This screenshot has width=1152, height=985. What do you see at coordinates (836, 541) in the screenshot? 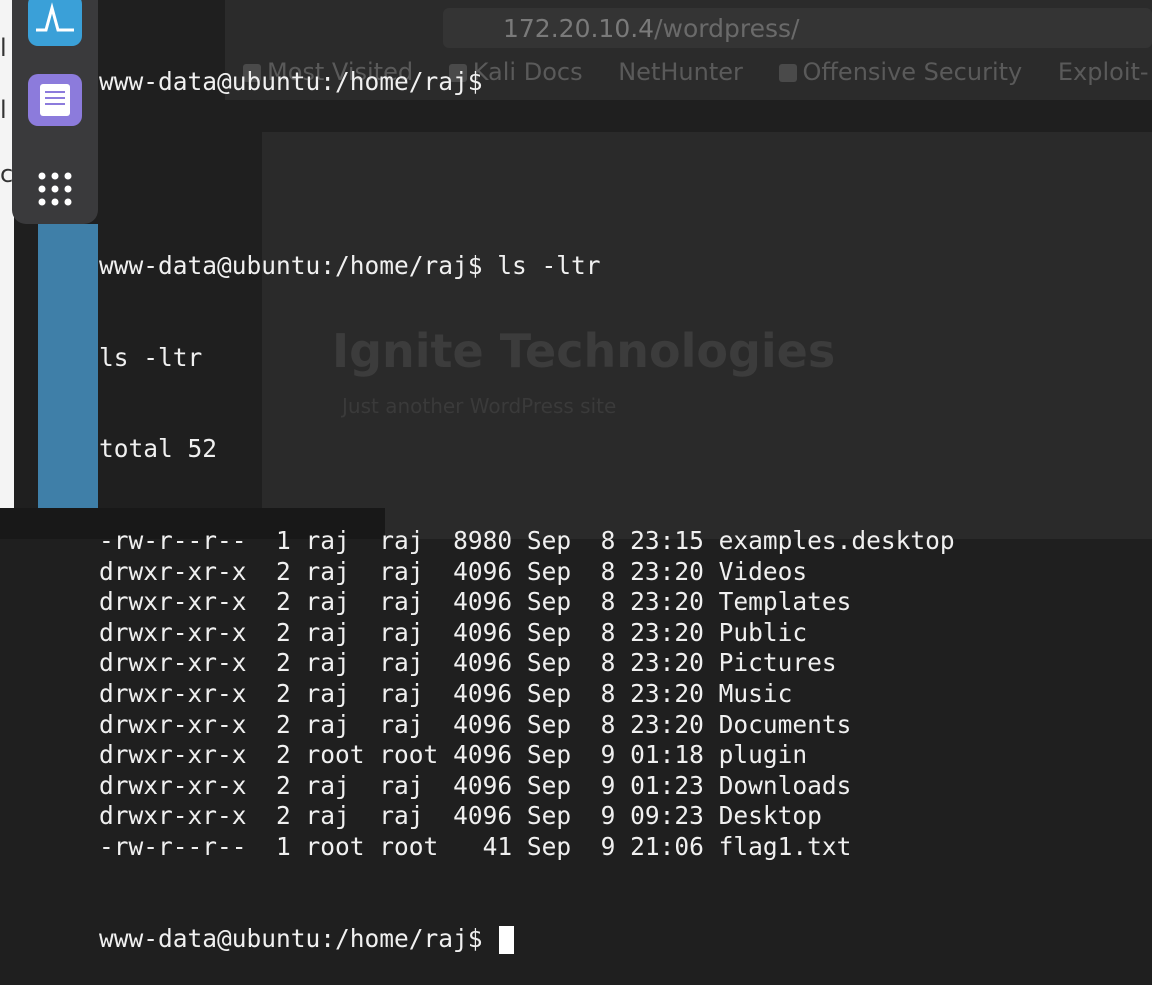
I see `ls-filename: examples.desktop` at bounding box center [836, 541].